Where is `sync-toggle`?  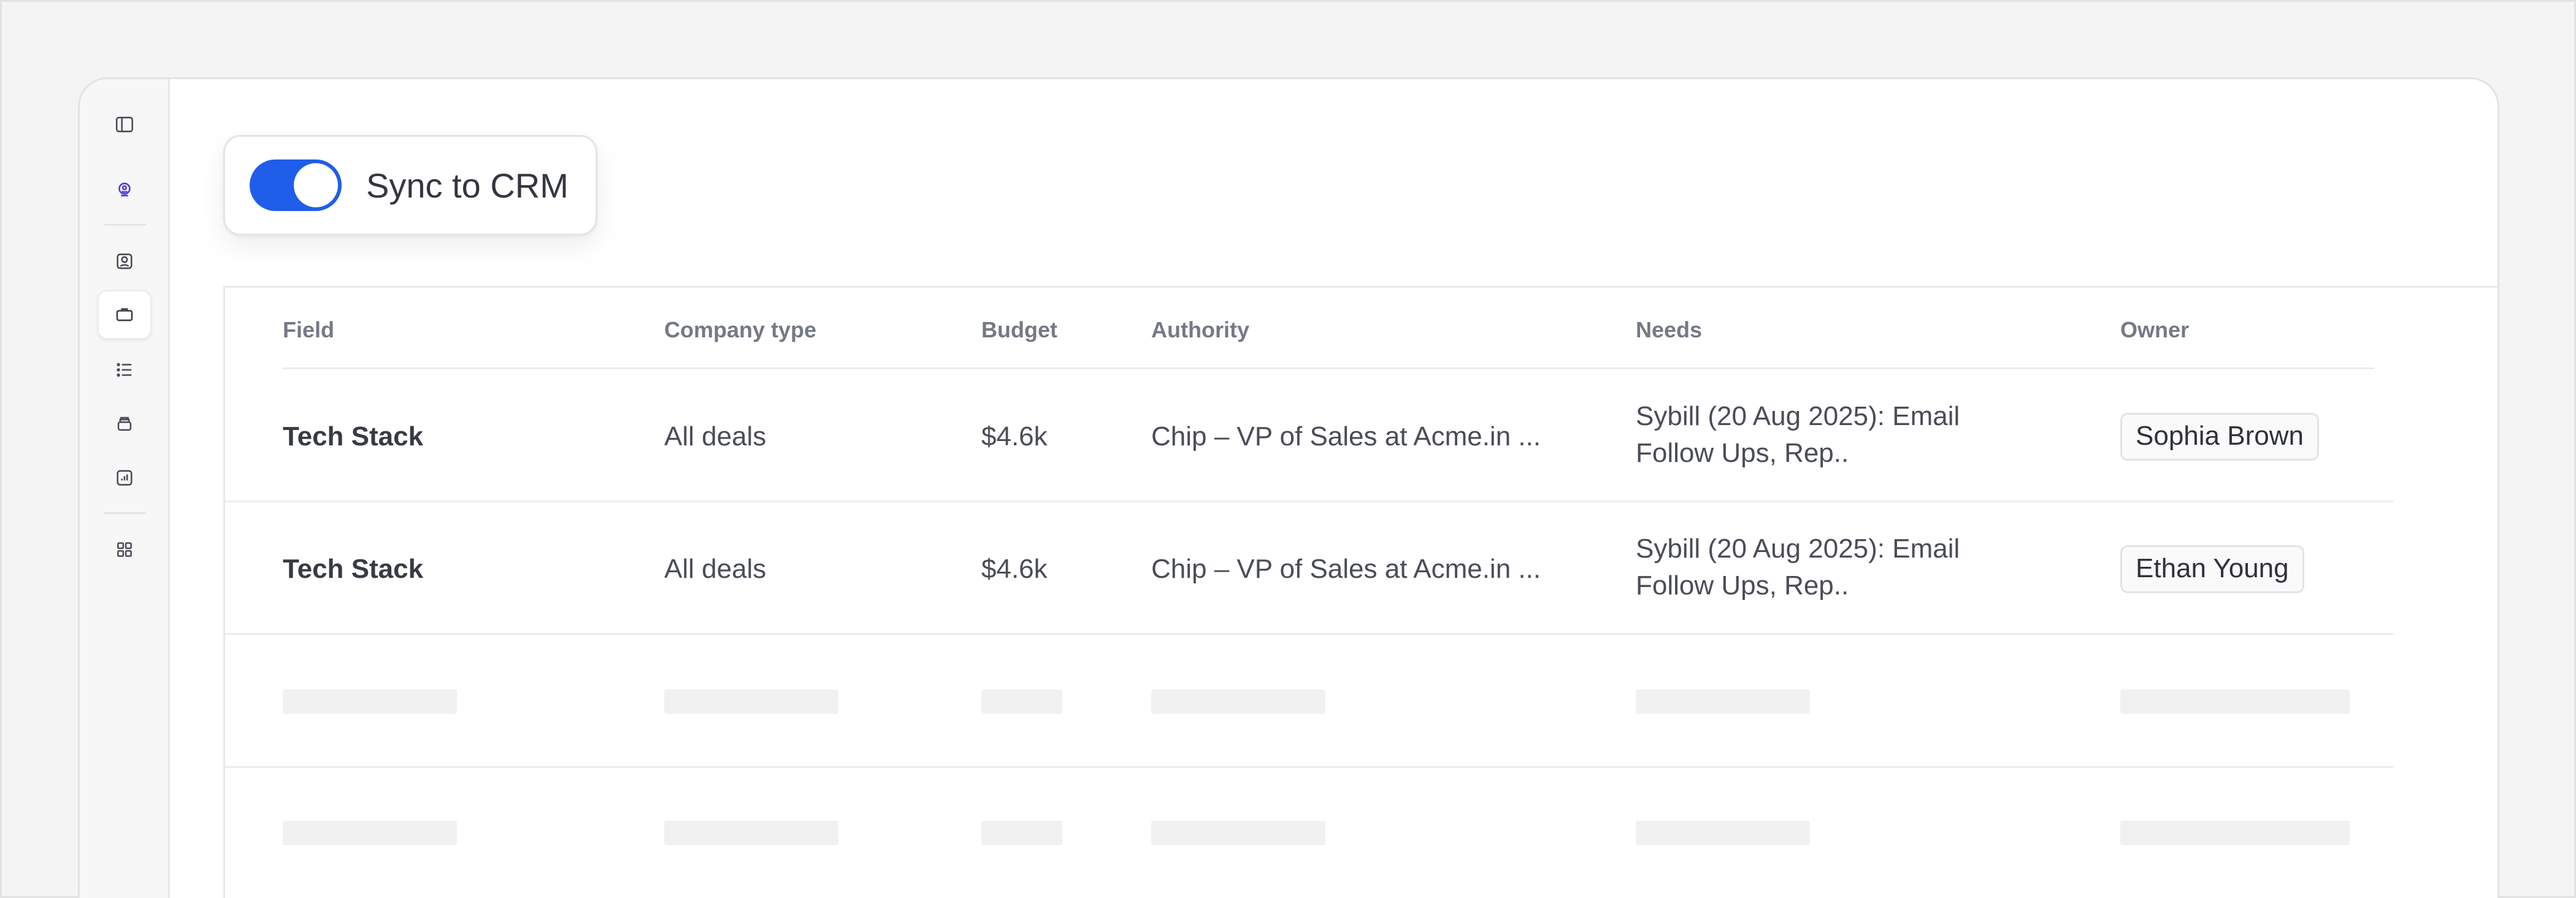 sync-toggle is located at coordinates (296, 185).